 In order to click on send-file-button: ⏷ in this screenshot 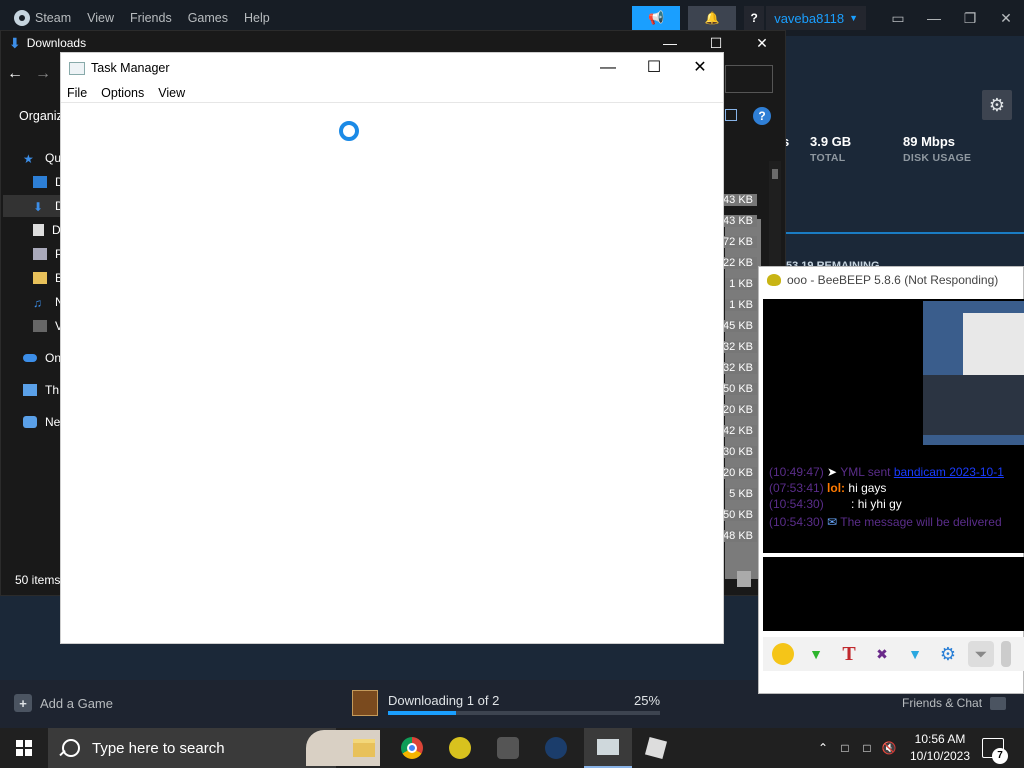, I will do `click(981, 654)`.